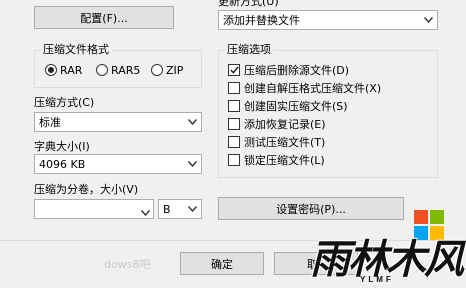 The width and height of the screenshot is (466, 288). What do you see at coordinates (118, 122) in the screenshot?
I see `compression-method-select: 标准` at bounding box center [118, 122].